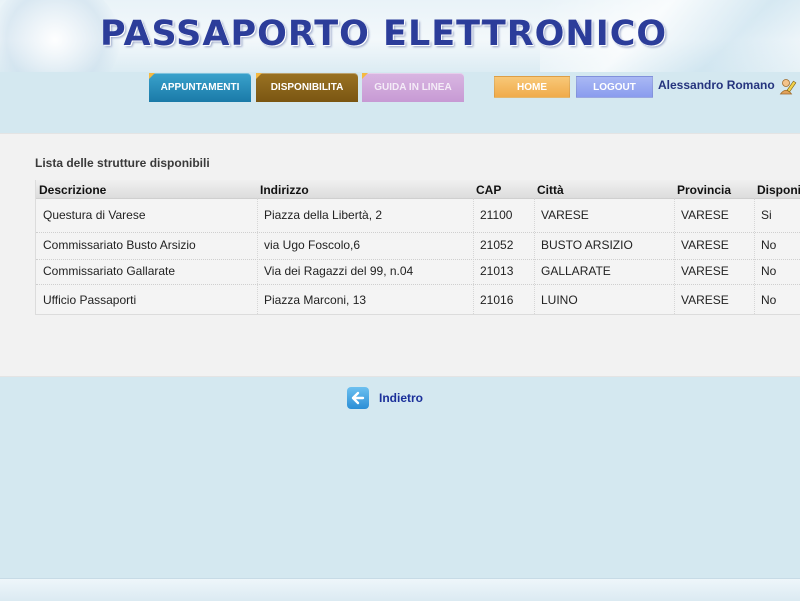 This screenshot has width=800, height=601. I want to click on cell-cap: 21016, so click(497, 300).